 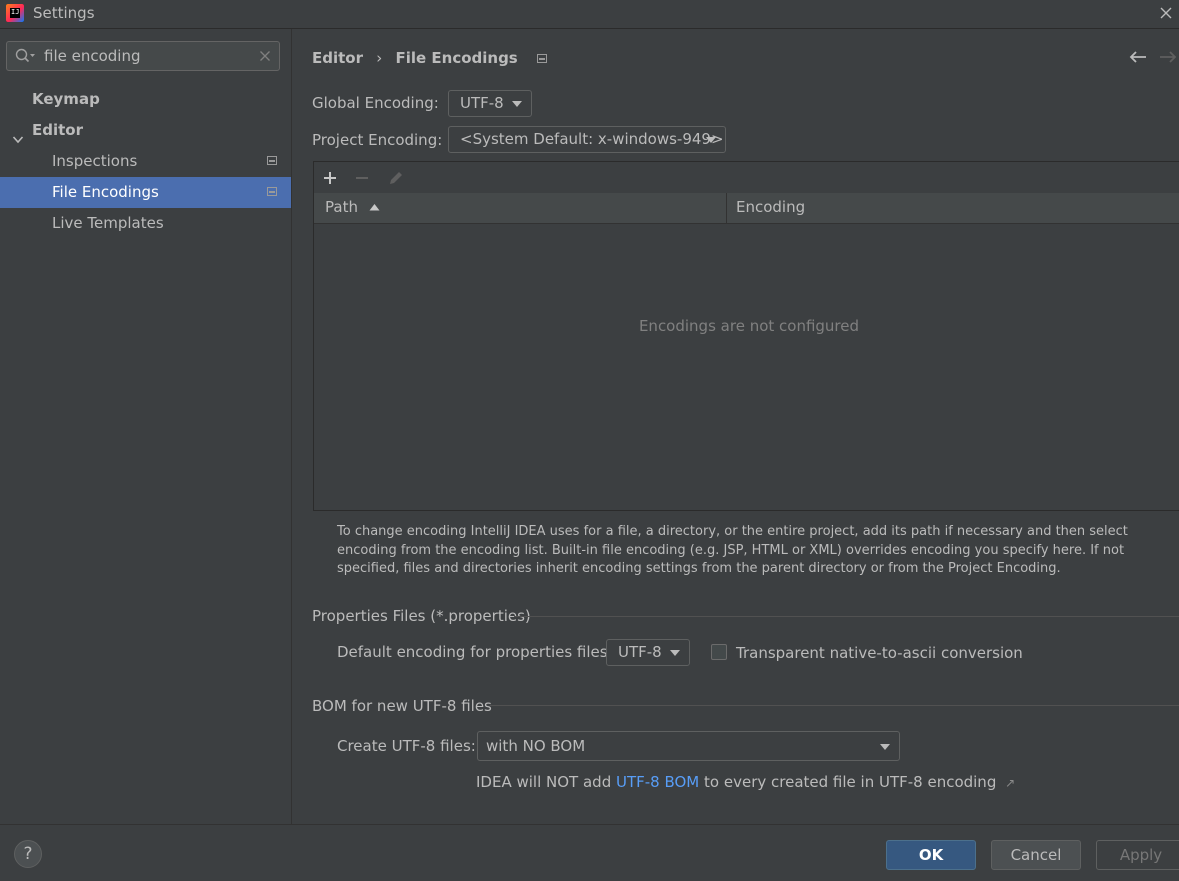 I want to click on global-encoding-label: Global Encoding:, so click(x=375, y=103).